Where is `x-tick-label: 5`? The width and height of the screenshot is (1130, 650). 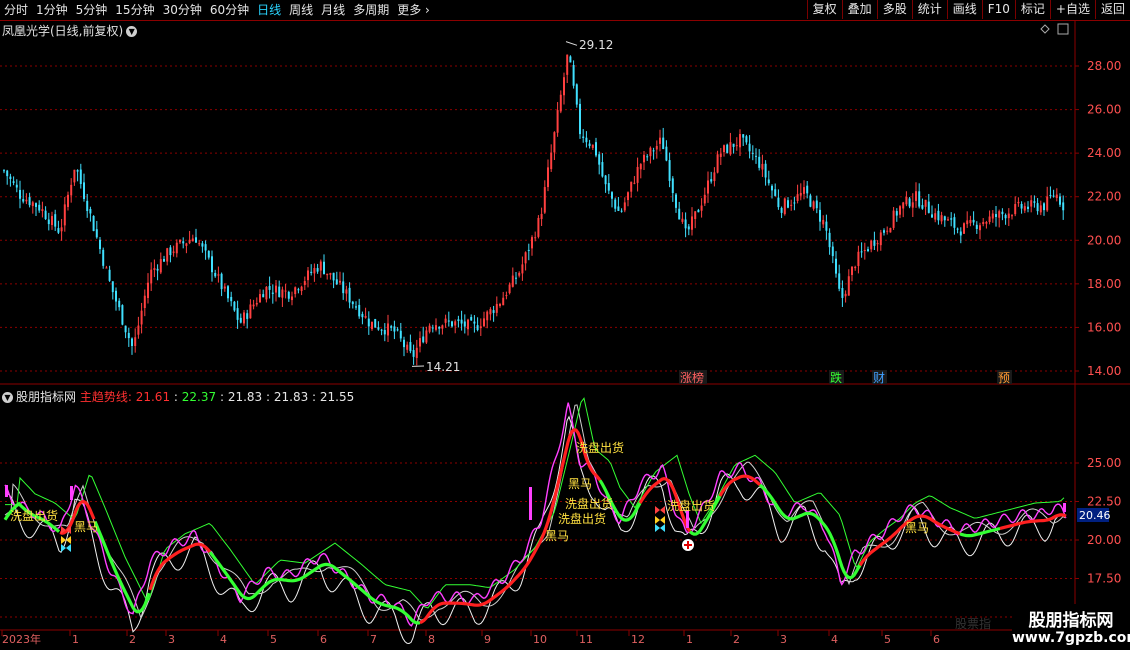 x-tick-label: 5 is located at coordinates (273, 639).